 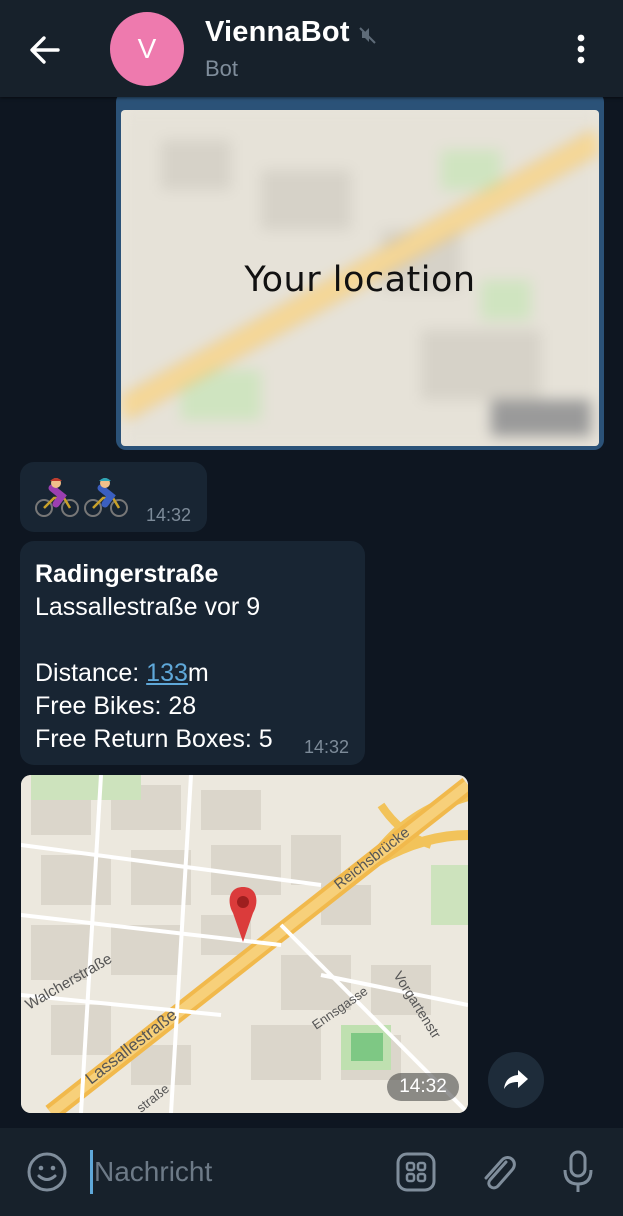 What do you see at coordinates (277, 32) in the screenshot?
I see `chat-title: ViennaBot` at bounding box center [277, 32].